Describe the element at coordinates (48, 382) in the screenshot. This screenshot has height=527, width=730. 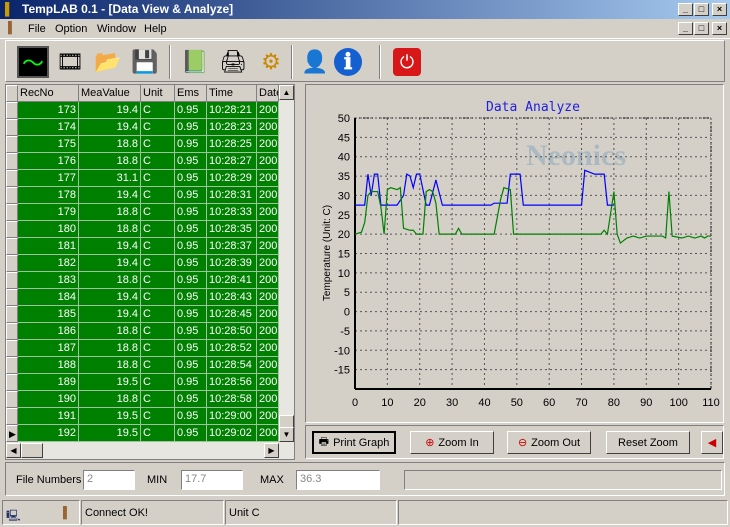
I see `grid-cell: 189` at that location.